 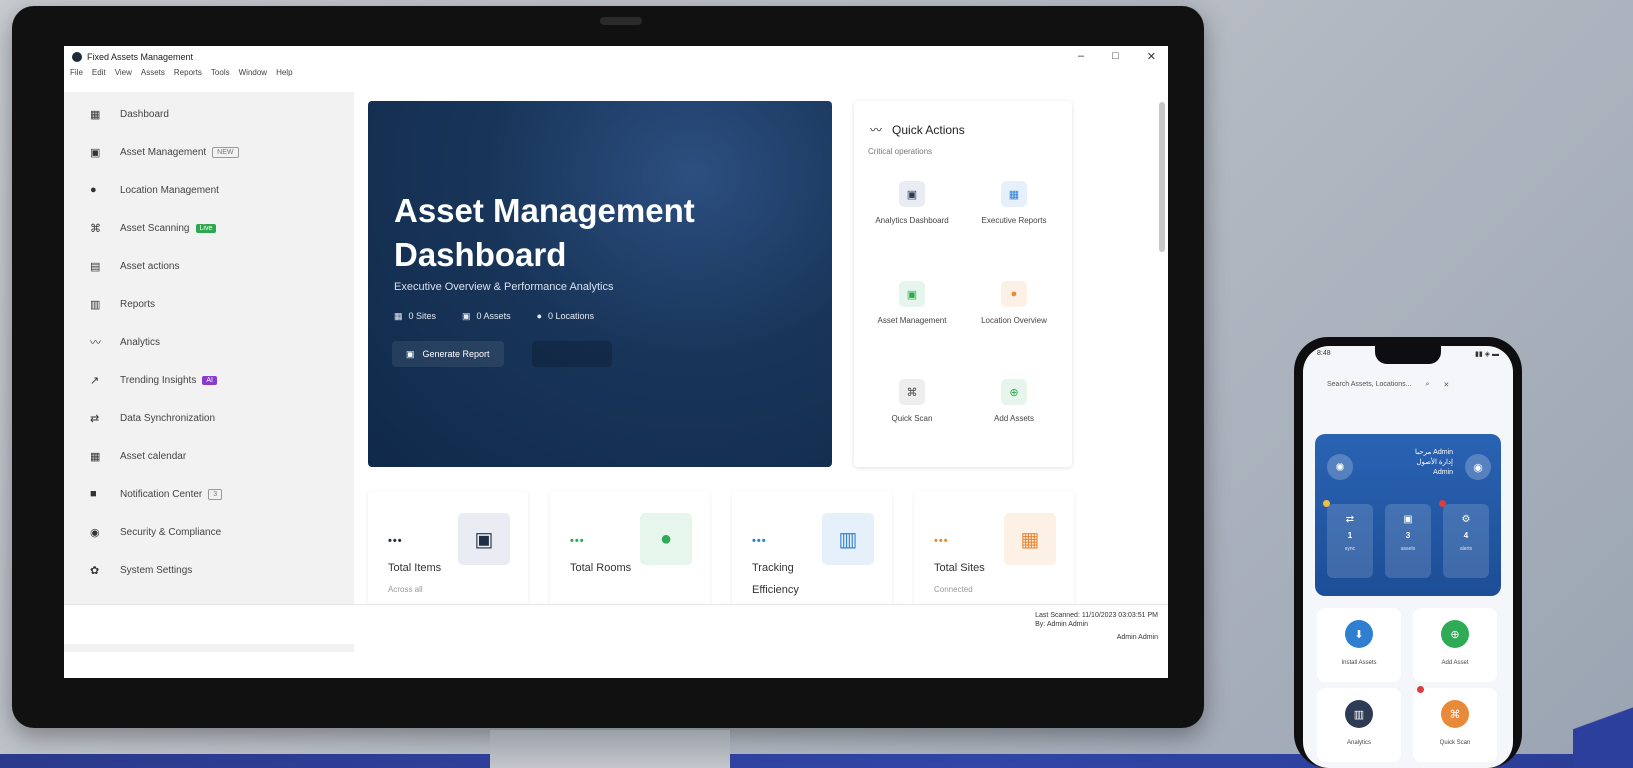 What do you see at coordinates (1455, 634) in the screenshot?
I see `add-icon: ⊕` at bounding box center [1455, 634].